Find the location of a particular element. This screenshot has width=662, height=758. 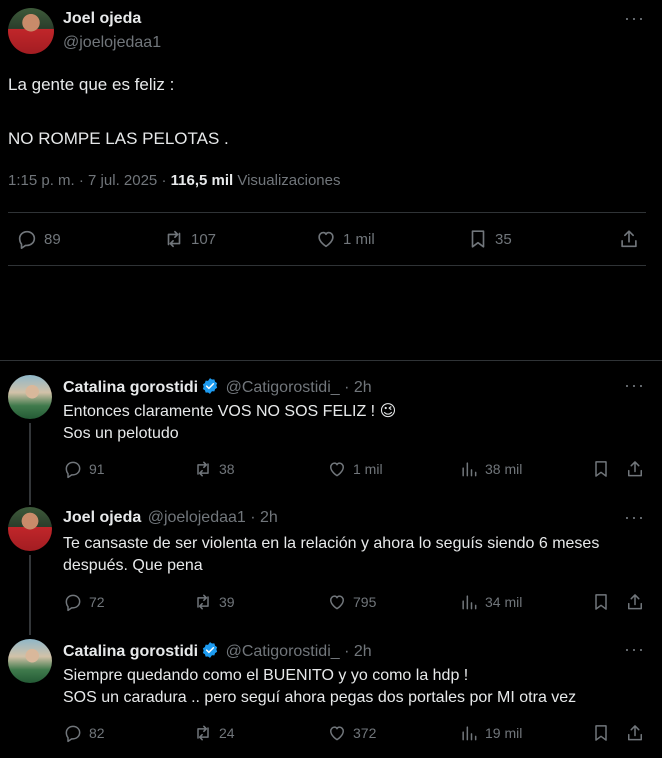

bookmark-button: 35 is located at coordinates (489, 239).